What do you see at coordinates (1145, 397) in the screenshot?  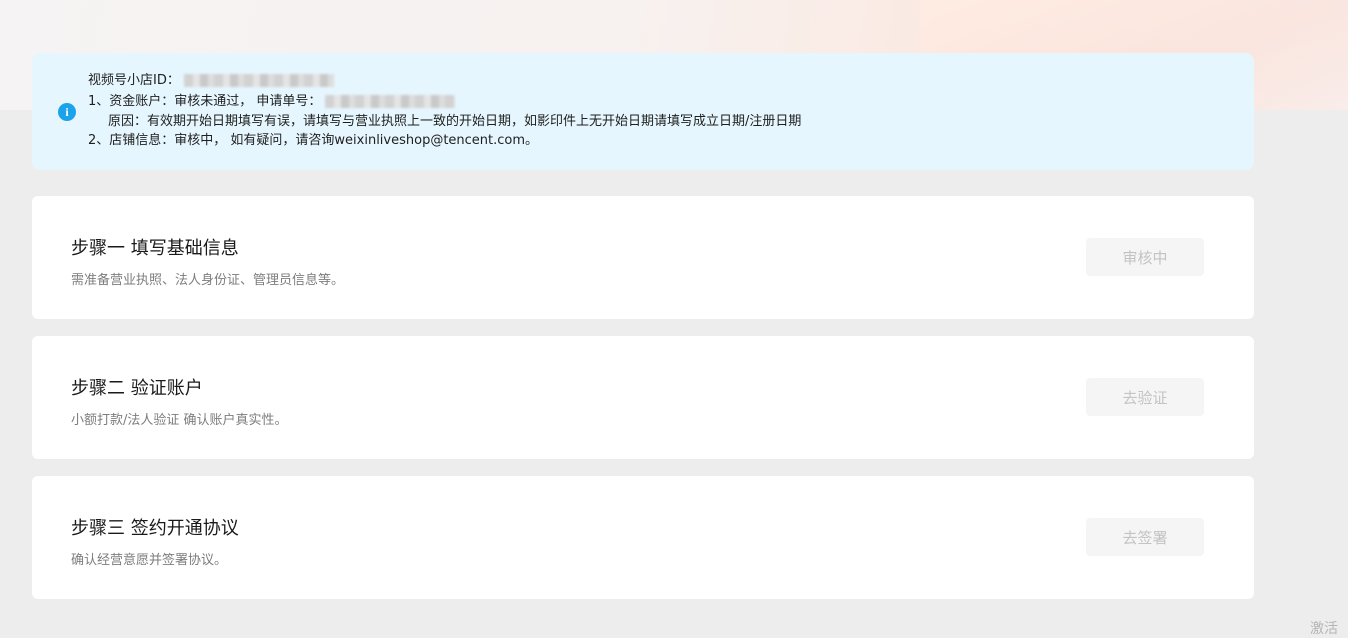 I see `verify-button: 去验证` at bounding box center [1145, 397].